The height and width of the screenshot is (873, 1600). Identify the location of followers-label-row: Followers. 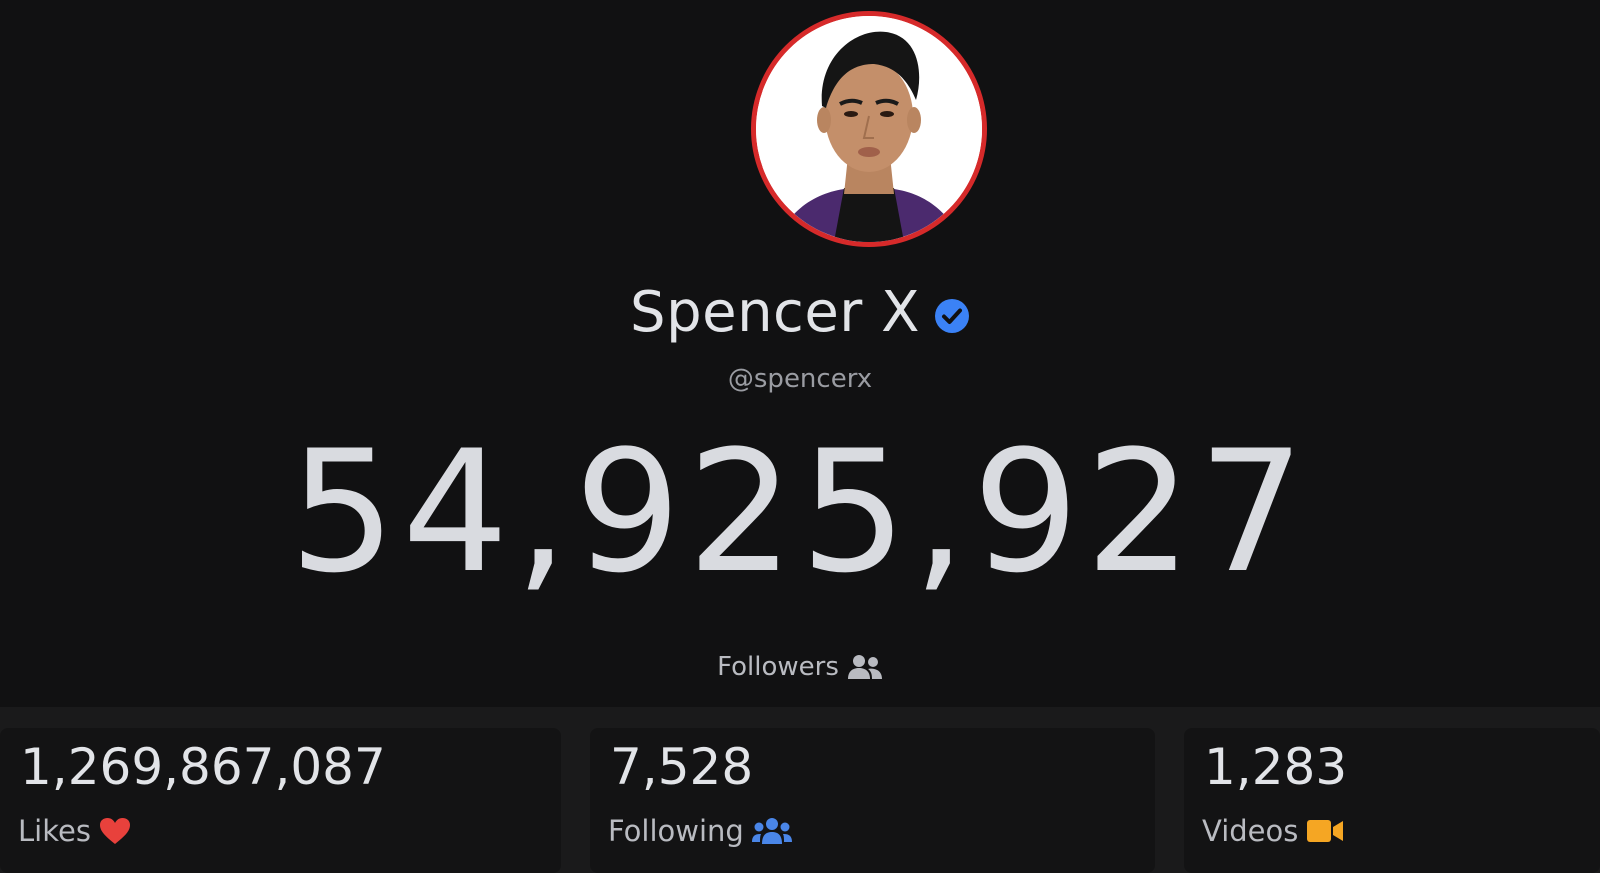
(800, 667).